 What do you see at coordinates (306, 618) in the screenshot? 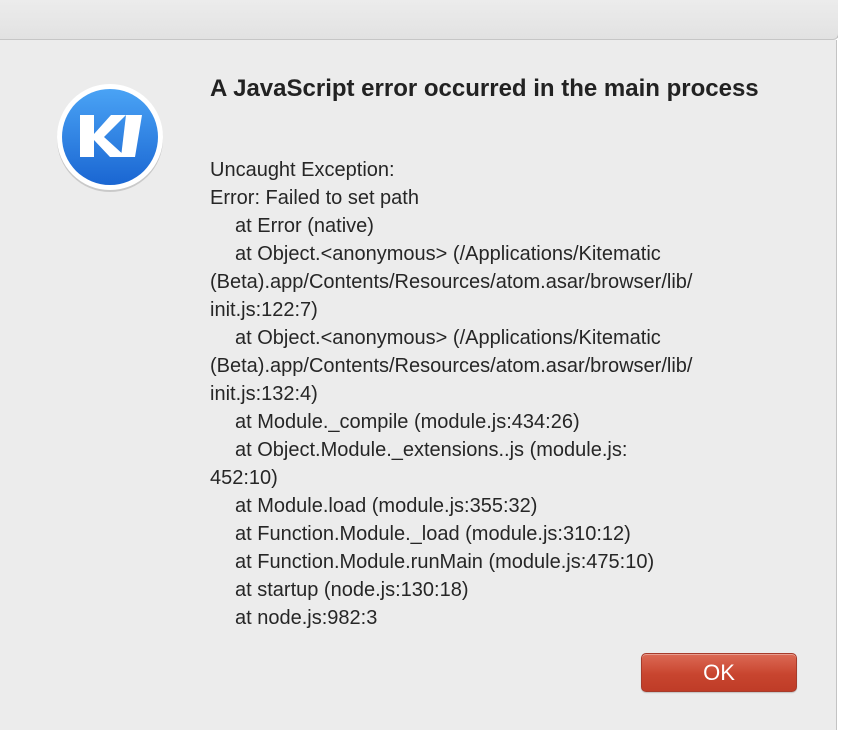
I see `stack-trace-line: at node.js:982:3` at bounding box center [306, 618].